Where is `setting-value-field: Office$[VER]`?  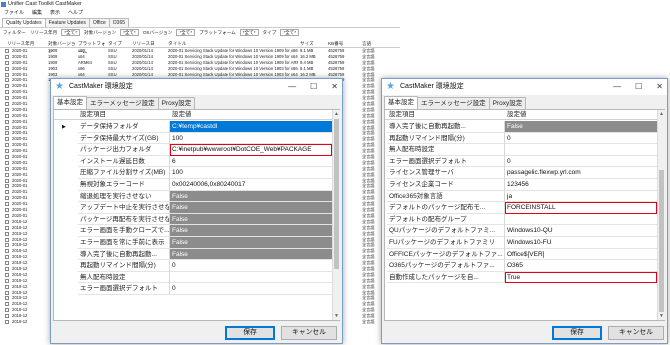
setting-value-field: Office$[VER] is located at coordinates (581, 254).